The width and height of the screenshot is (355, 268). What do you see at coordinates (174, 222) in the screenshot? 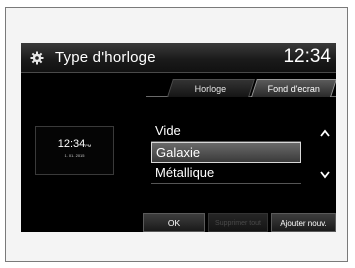
I see `ok-button: OK` at bounding box center [174, 222].